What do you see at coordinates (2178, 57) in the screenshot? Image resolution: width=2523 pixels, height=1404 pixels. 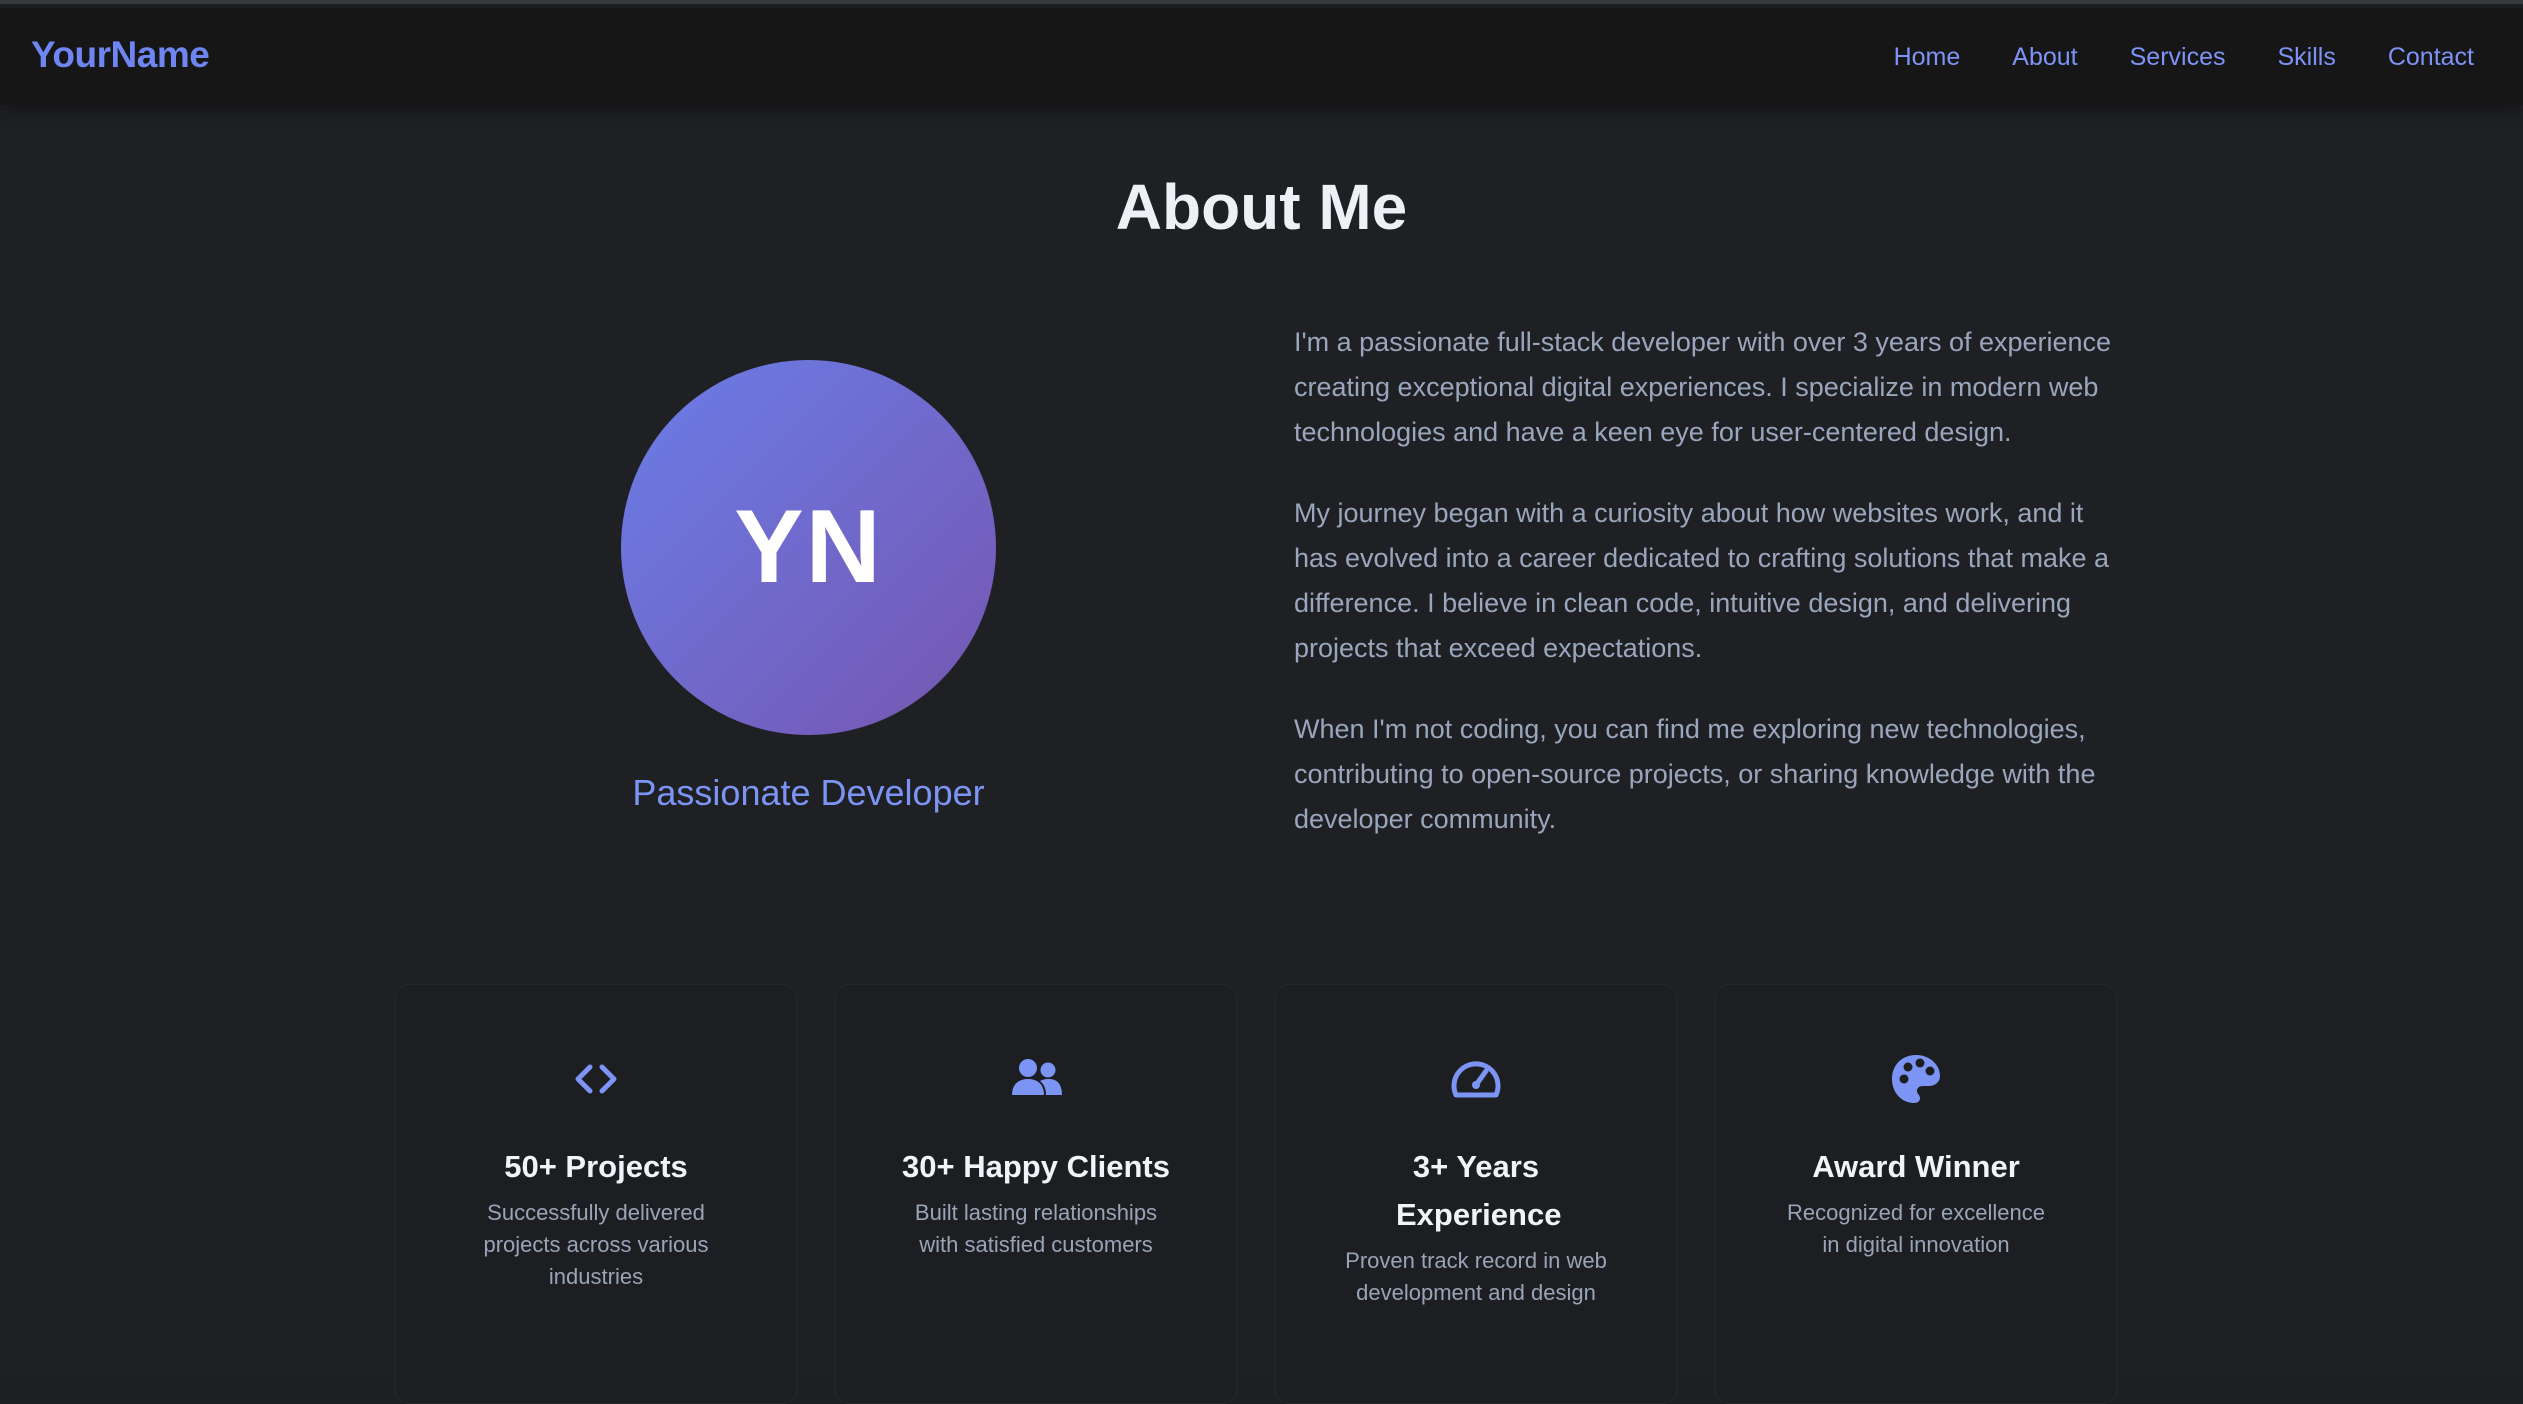 I see `nav-link-services: Services` at bounding box center [2178, 57].